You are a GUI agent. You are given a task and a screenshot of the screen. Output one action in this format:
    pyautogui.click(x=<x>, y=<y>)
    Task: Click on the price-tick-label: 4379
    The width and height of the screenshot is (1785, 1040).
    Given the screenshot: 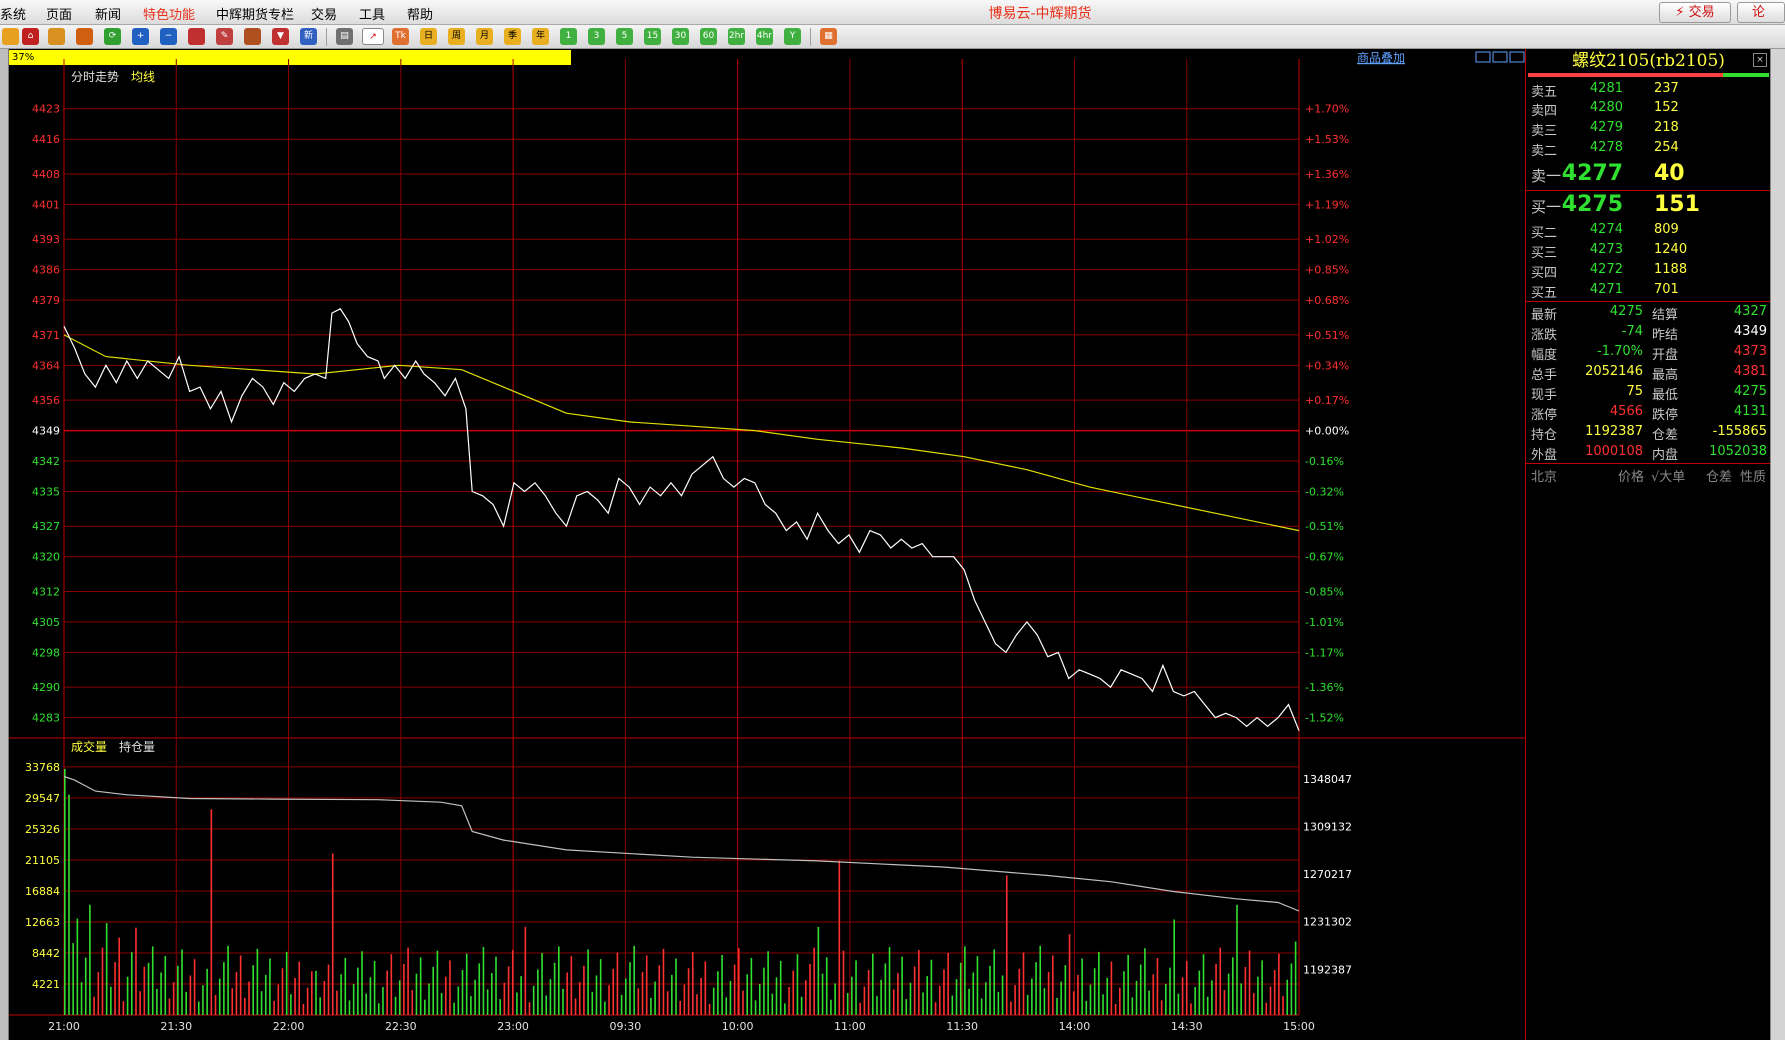 What is the action you would take?
    pyautogui.click(x=46, y=300)
    